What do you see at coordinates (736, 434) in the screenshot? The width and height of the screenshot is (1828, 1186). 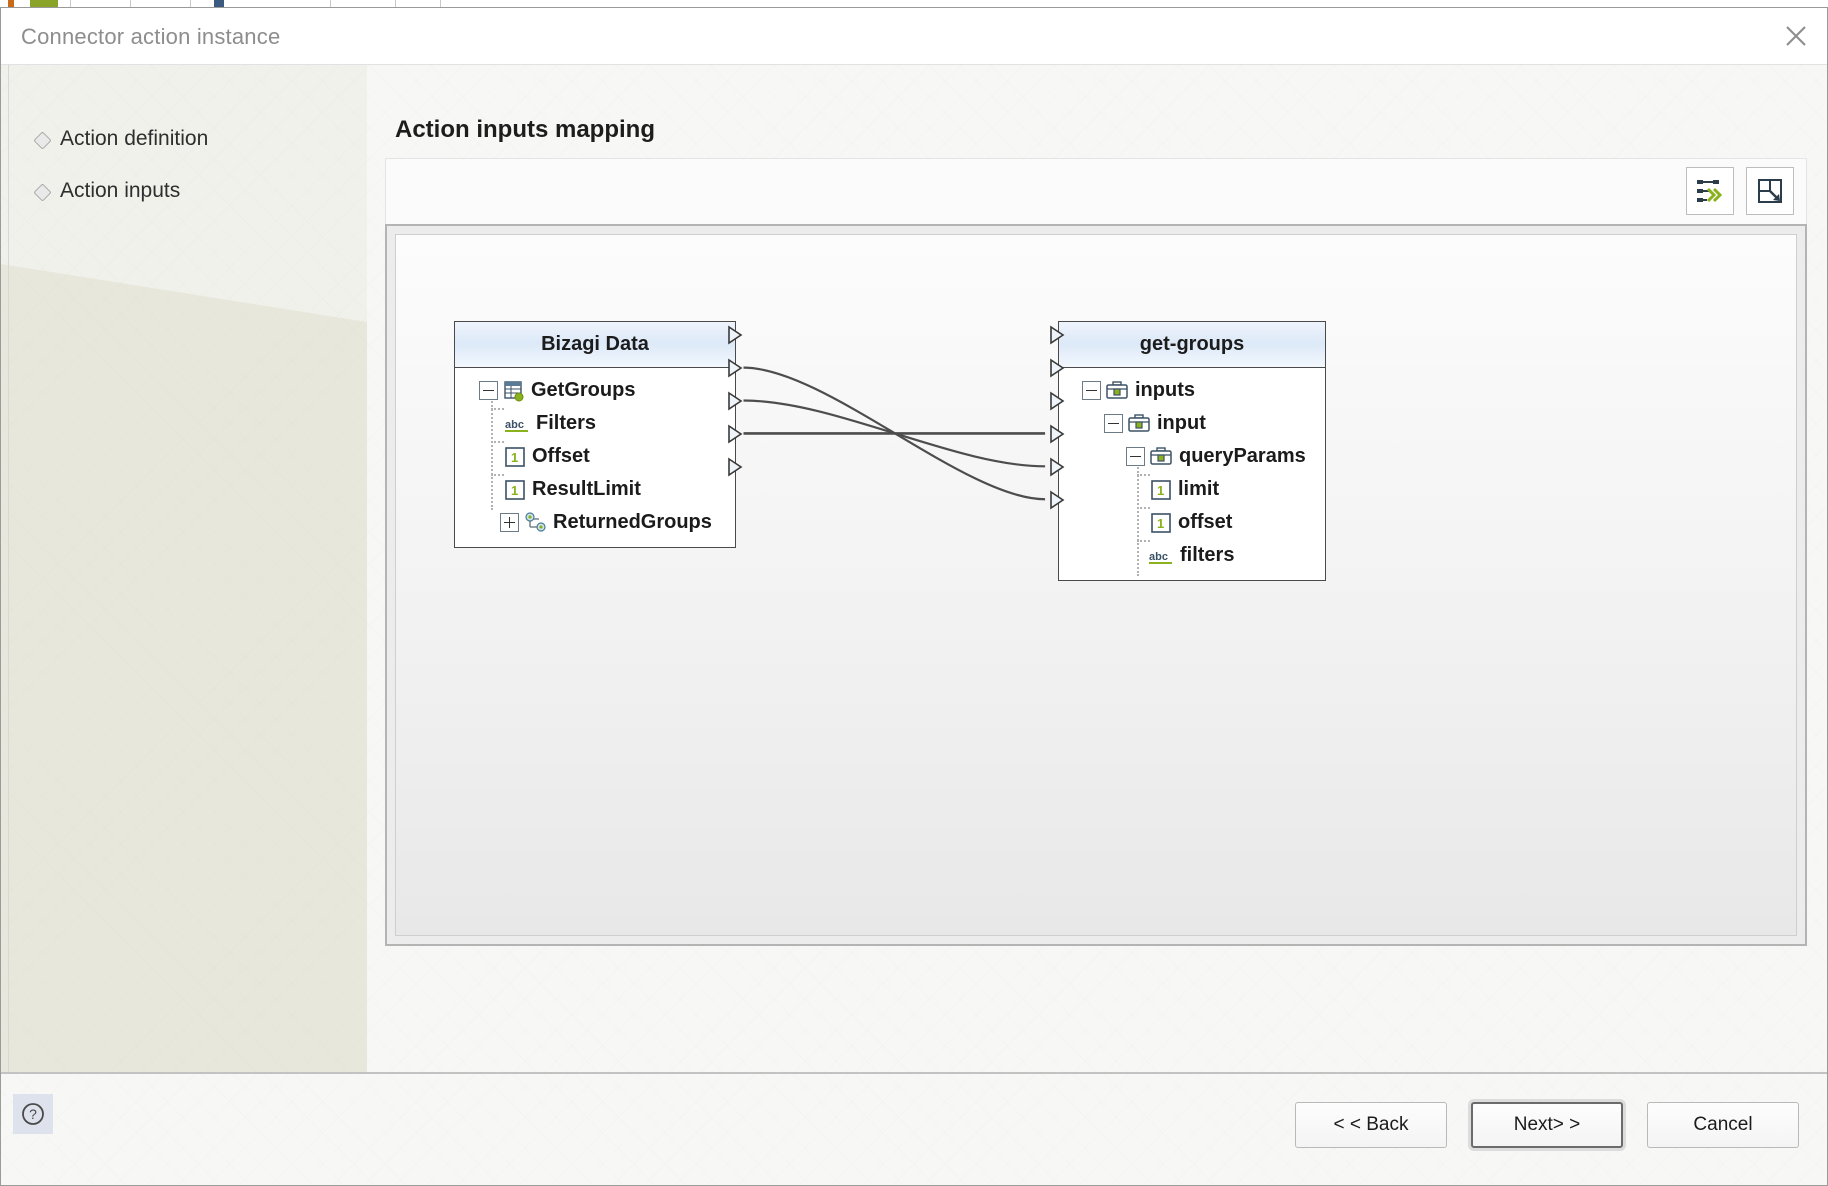 I see `source-port-resultlimit` at bounding box center [736, 434].